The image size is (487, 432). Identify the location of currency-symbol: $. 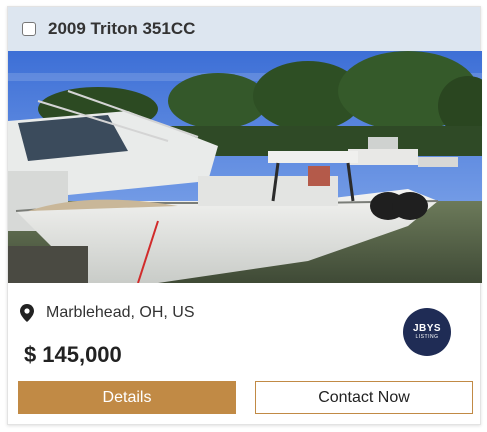
(30, 354).